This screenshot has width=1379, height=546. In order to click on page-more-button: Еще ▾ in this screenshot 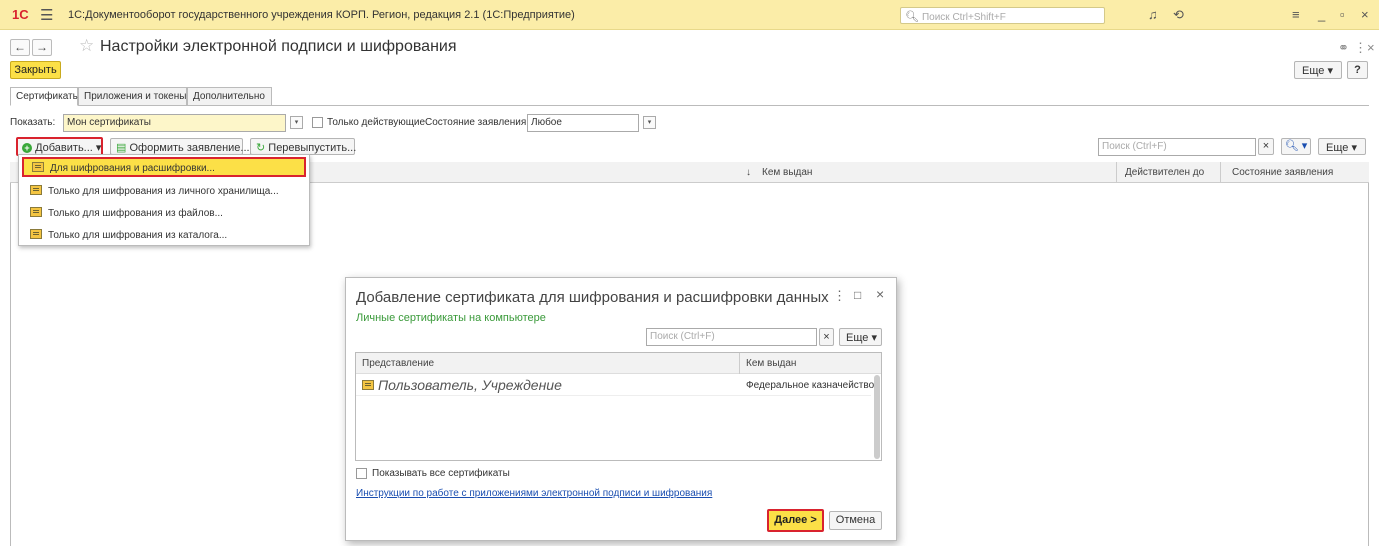, I will do `click(1318, 70)`.